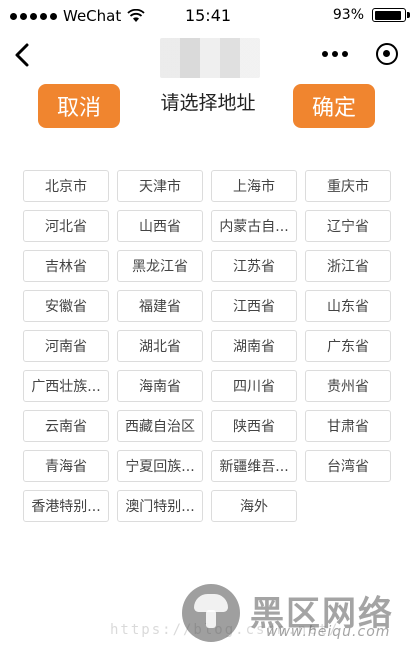  What do you see at coordinates (208, 107) in the screenshot?
I see `address-picker-header: 取消 请选择地址 确定` at bounding box center [208, 107].